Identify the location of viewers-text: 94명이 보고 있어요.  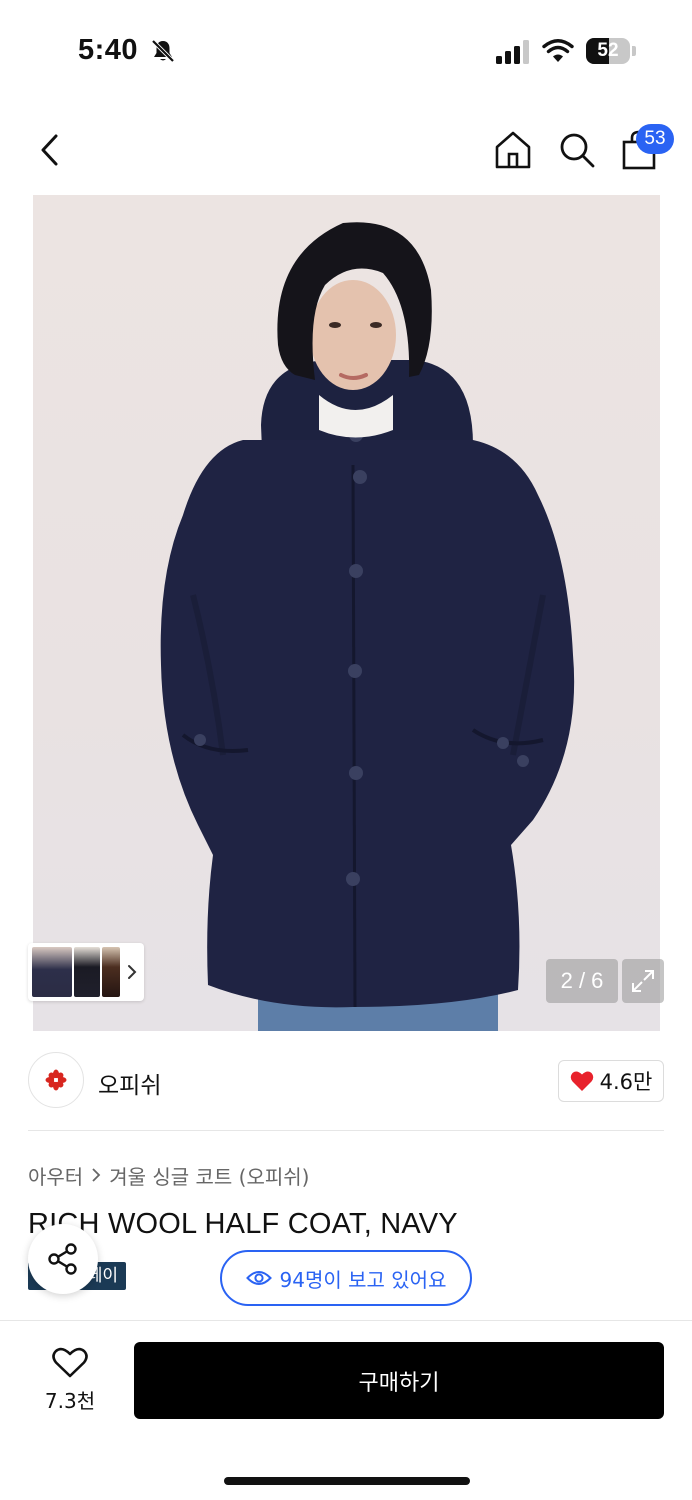
(363, 1279).